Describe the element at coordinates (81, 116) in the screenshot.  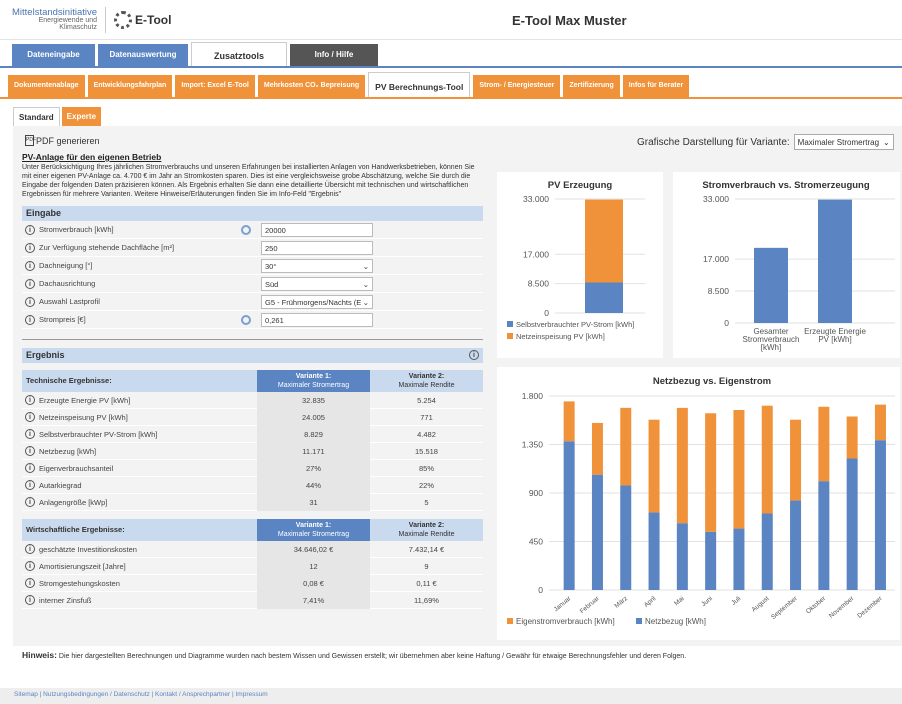
I see `tab-experte: Experte` at that location.